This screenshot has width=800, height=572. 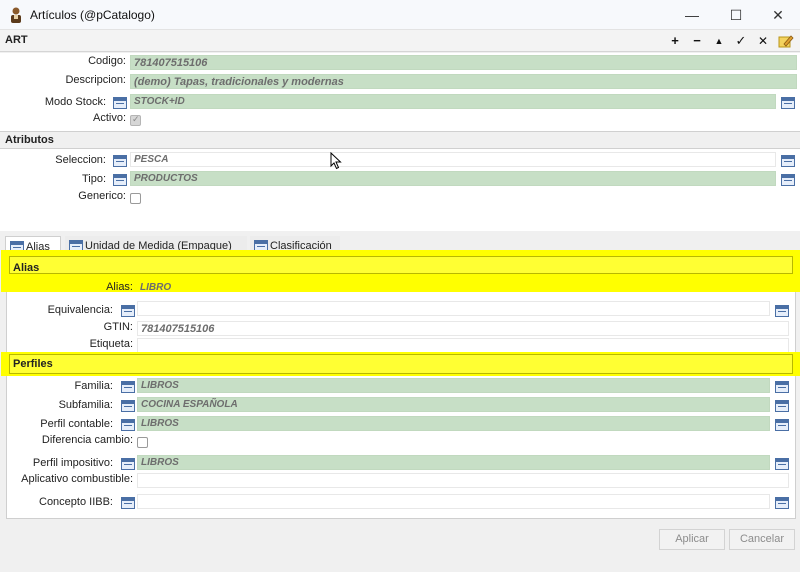 I want to click on edit-pencil-icon, so click(x=786, y=41).